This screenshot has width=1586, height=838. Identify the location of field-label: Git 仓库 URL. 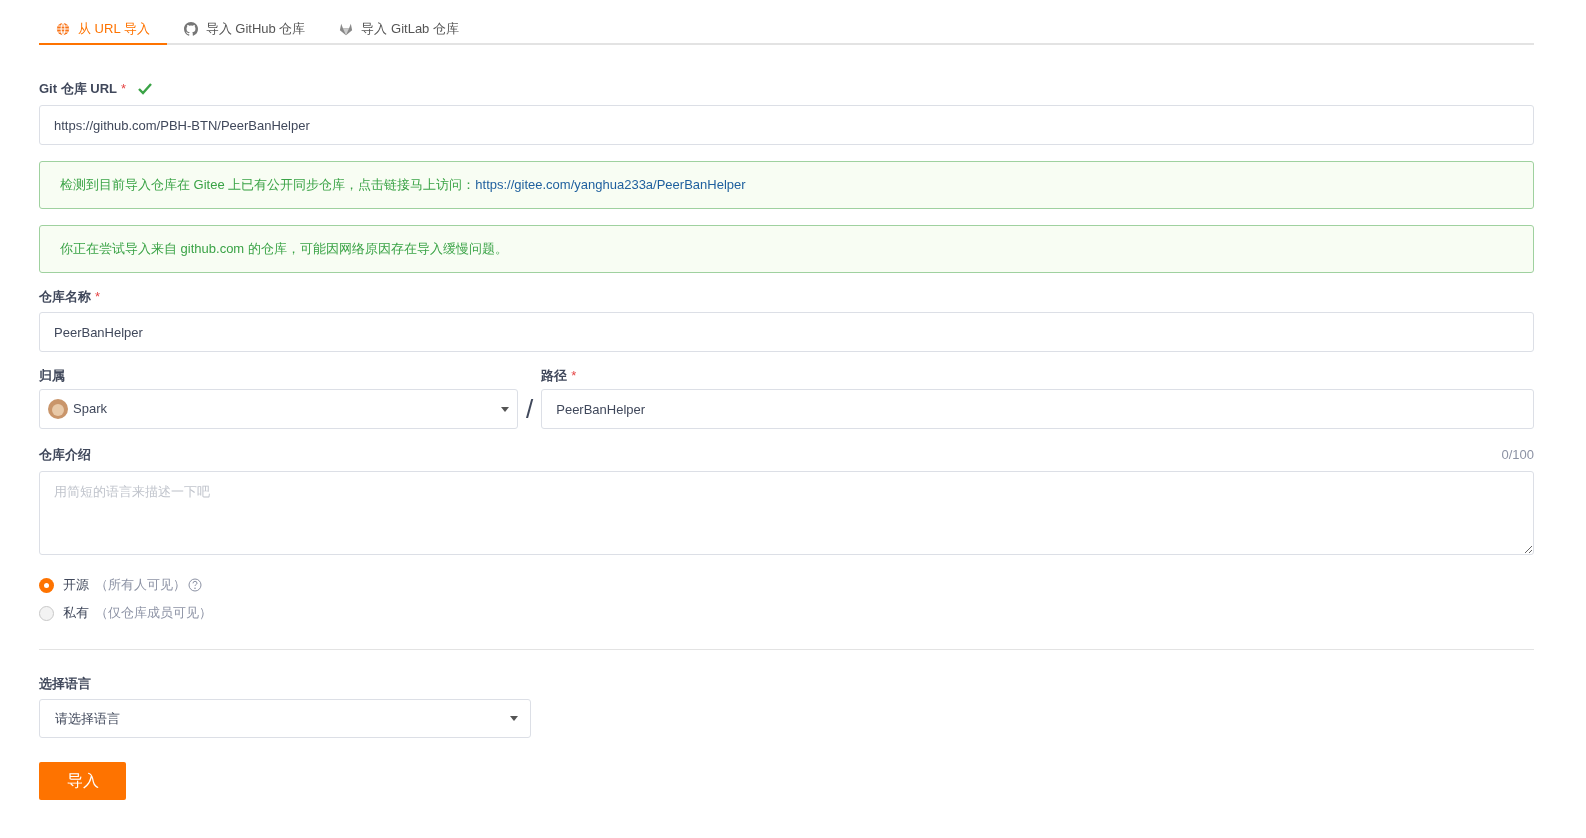
(78, 89).